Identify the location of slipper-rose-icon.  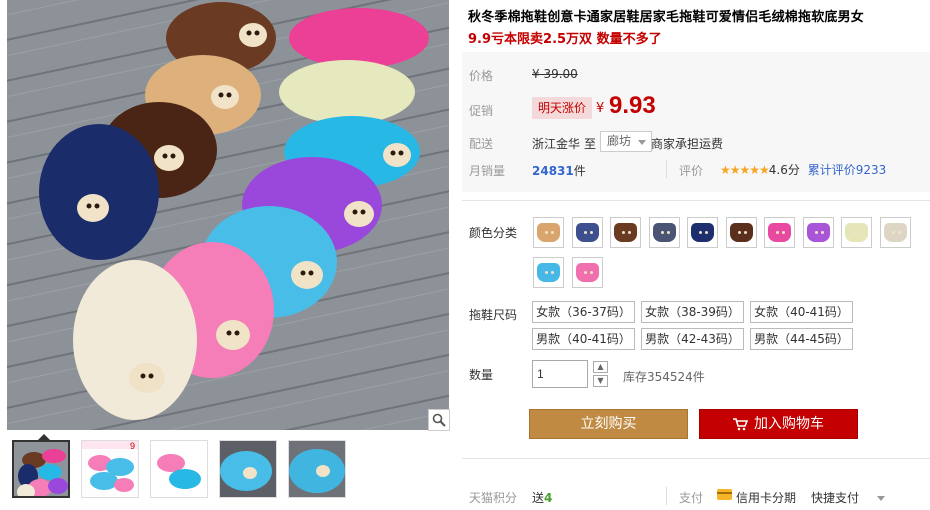
(587, 272).